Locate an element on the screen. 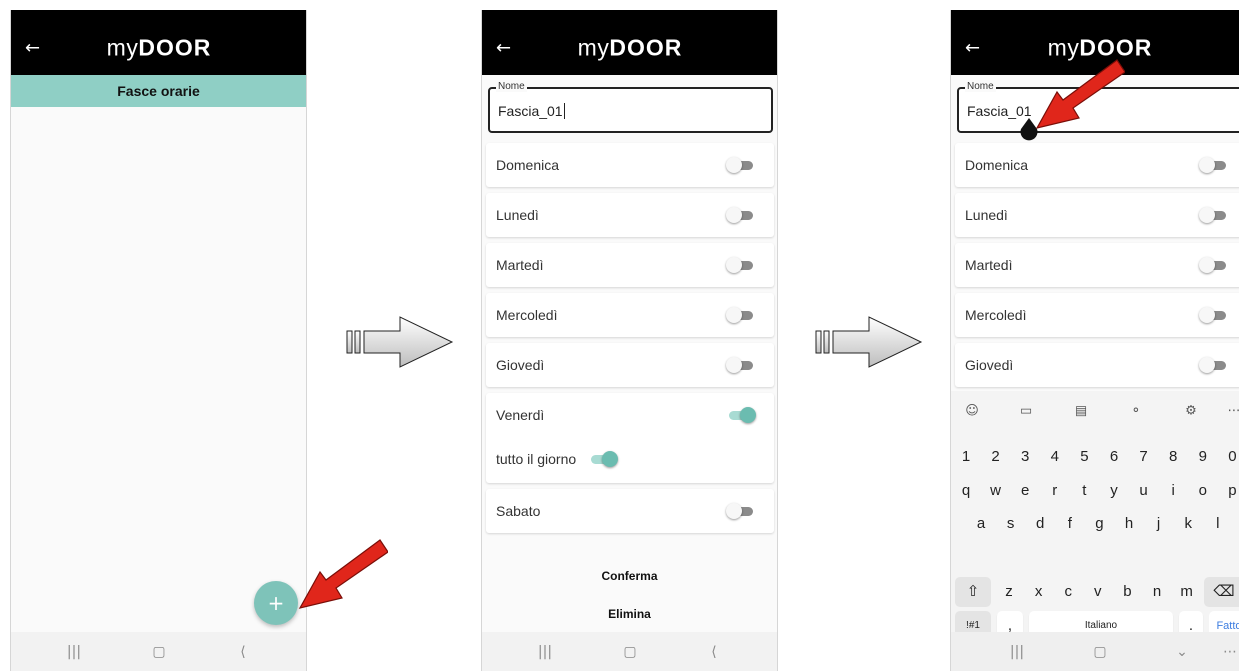 This screenshot has width=1239, height=671. key-h: h is located at coordinates (1129, 524).